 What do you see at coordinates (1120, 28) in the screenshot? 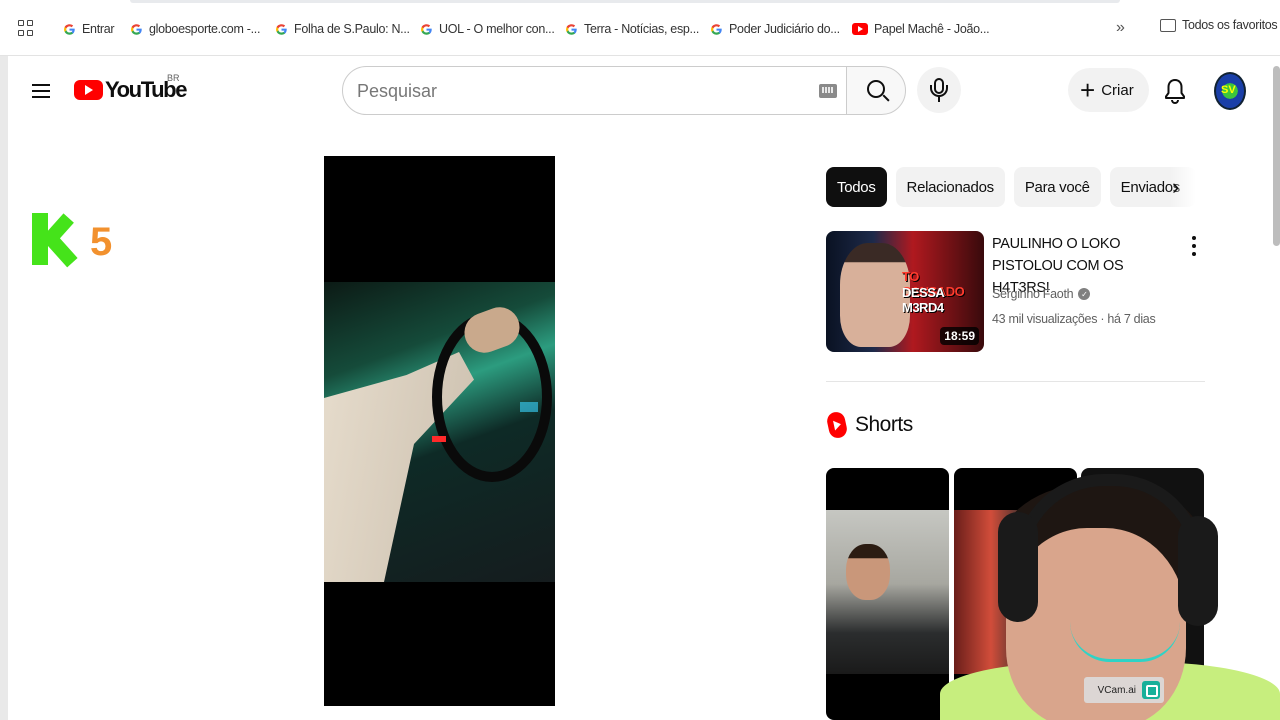
I see `bookmarks-overflow-button: »` at bounding box center [1120, 28].